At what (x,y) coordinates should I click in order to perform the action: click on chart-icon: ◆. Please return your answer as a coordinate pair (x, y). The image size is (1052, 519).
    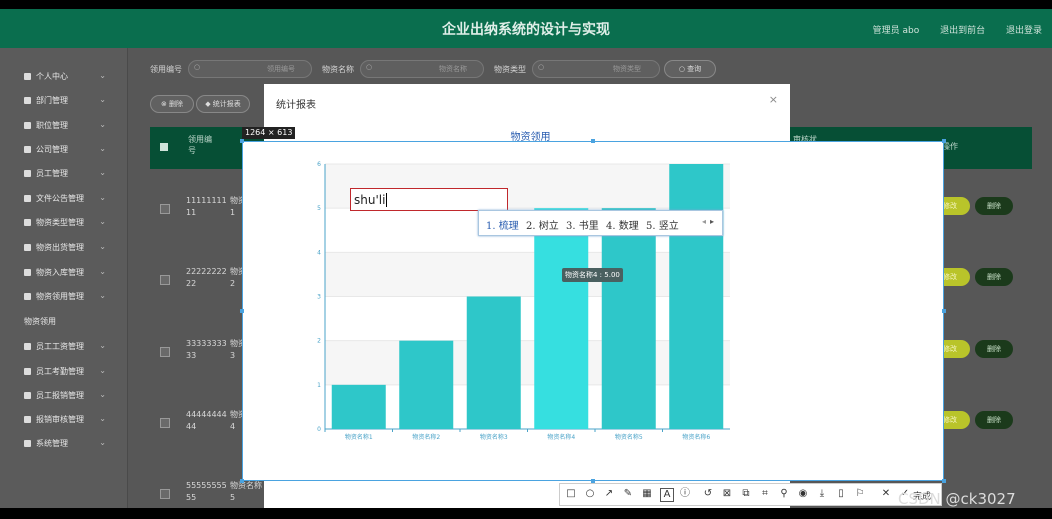
    Looking at the image, I should click on (209, 104).